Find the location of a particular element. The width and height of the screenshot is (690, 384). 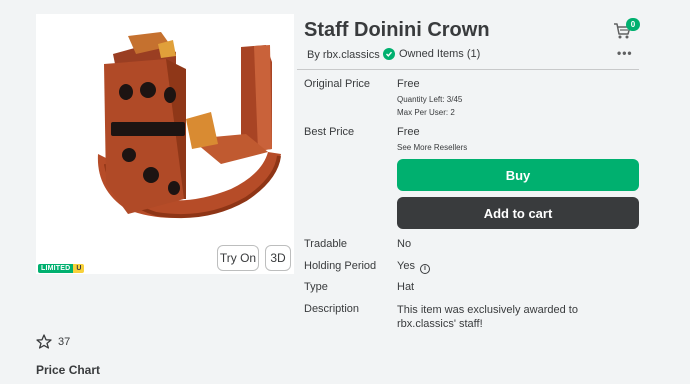

header-divider is located at coordinates (468, 69).